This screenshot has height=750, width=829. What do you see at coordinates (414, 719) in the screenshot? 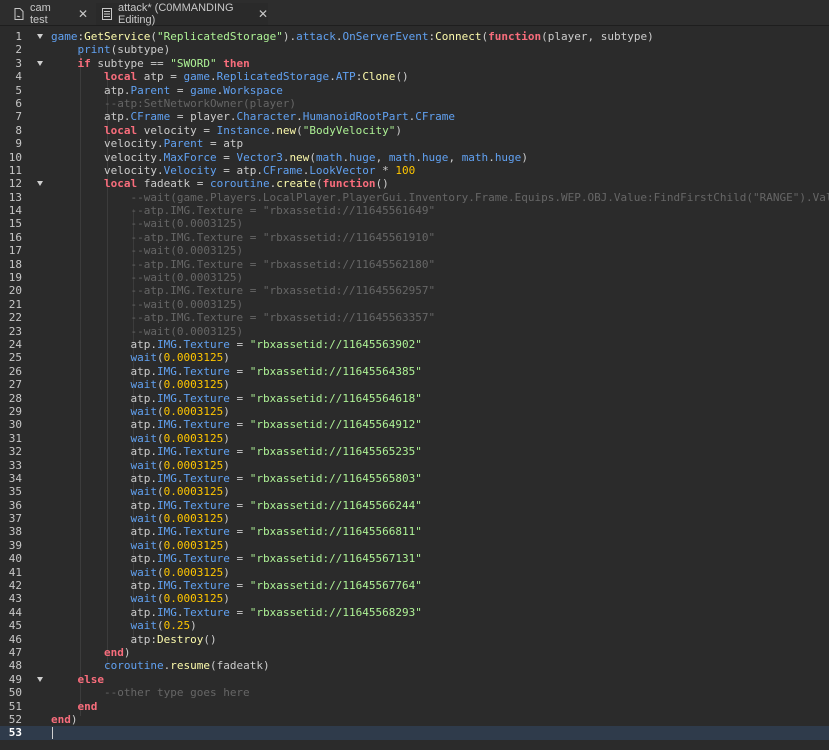
I see `code-line: 52 end)` at bounding box center [414, 719].